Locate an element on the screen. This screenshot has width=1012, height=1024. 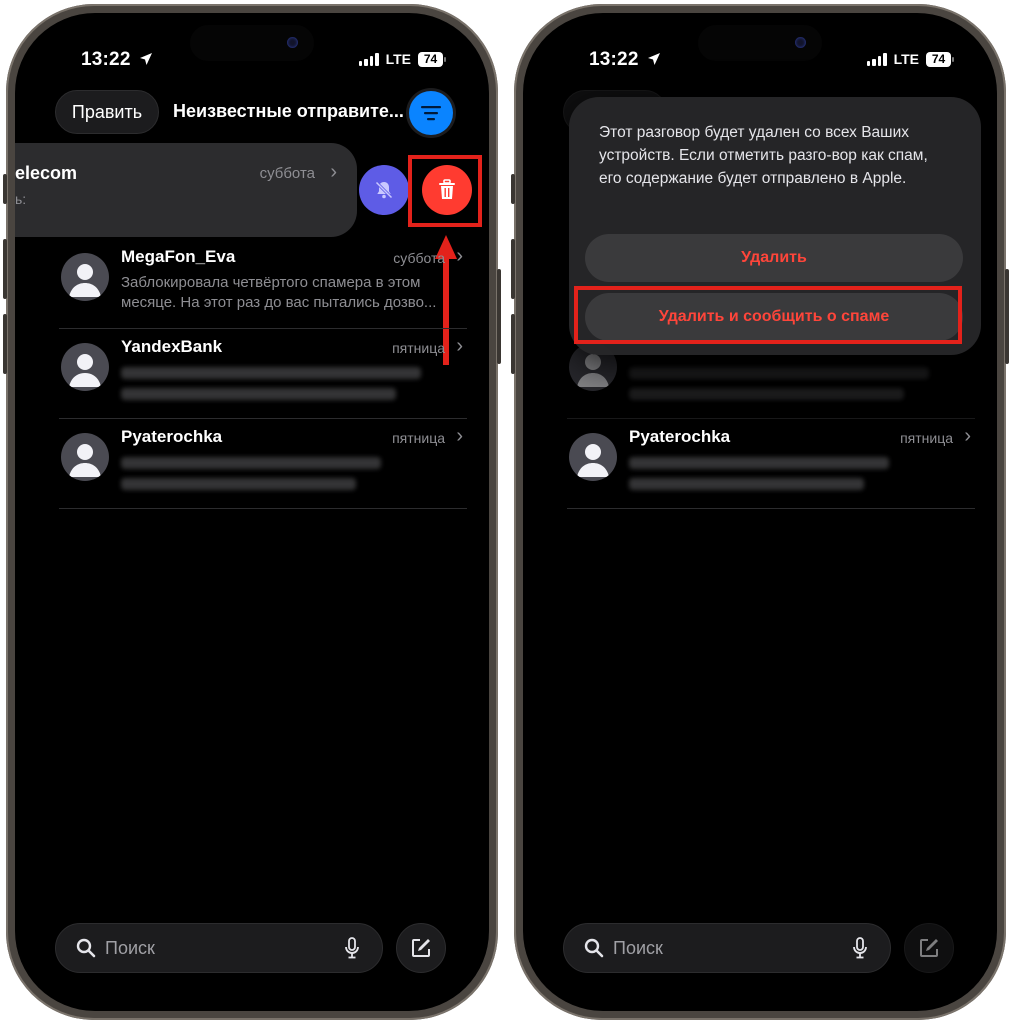
conversation-name: elecom is located at coordinates (46, 173).